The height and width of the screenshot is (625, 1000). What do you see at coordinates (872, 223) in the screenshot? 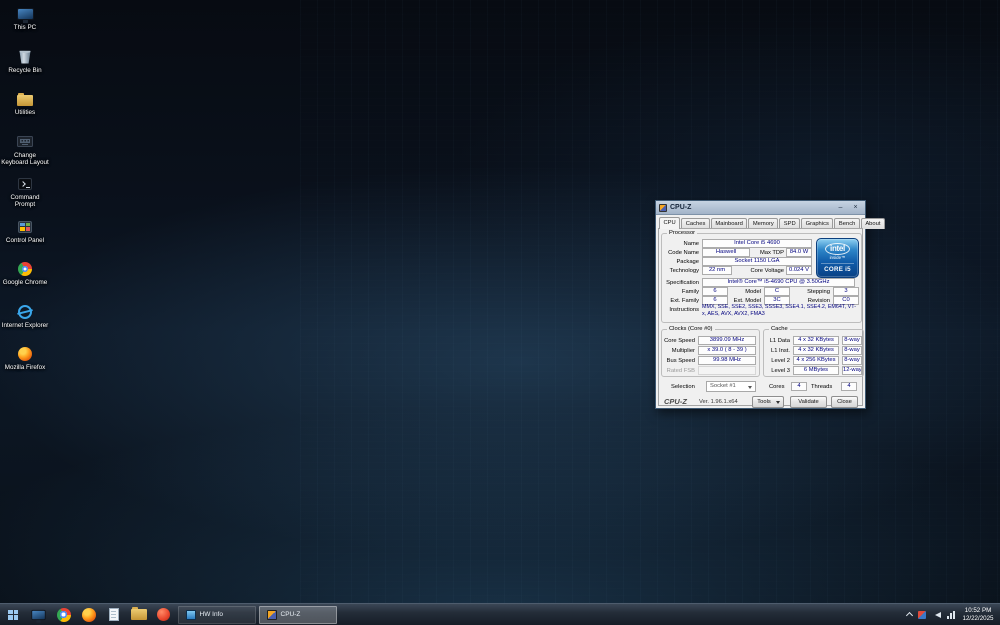
I see `tab-about: About` at bounding box center [872, 223].